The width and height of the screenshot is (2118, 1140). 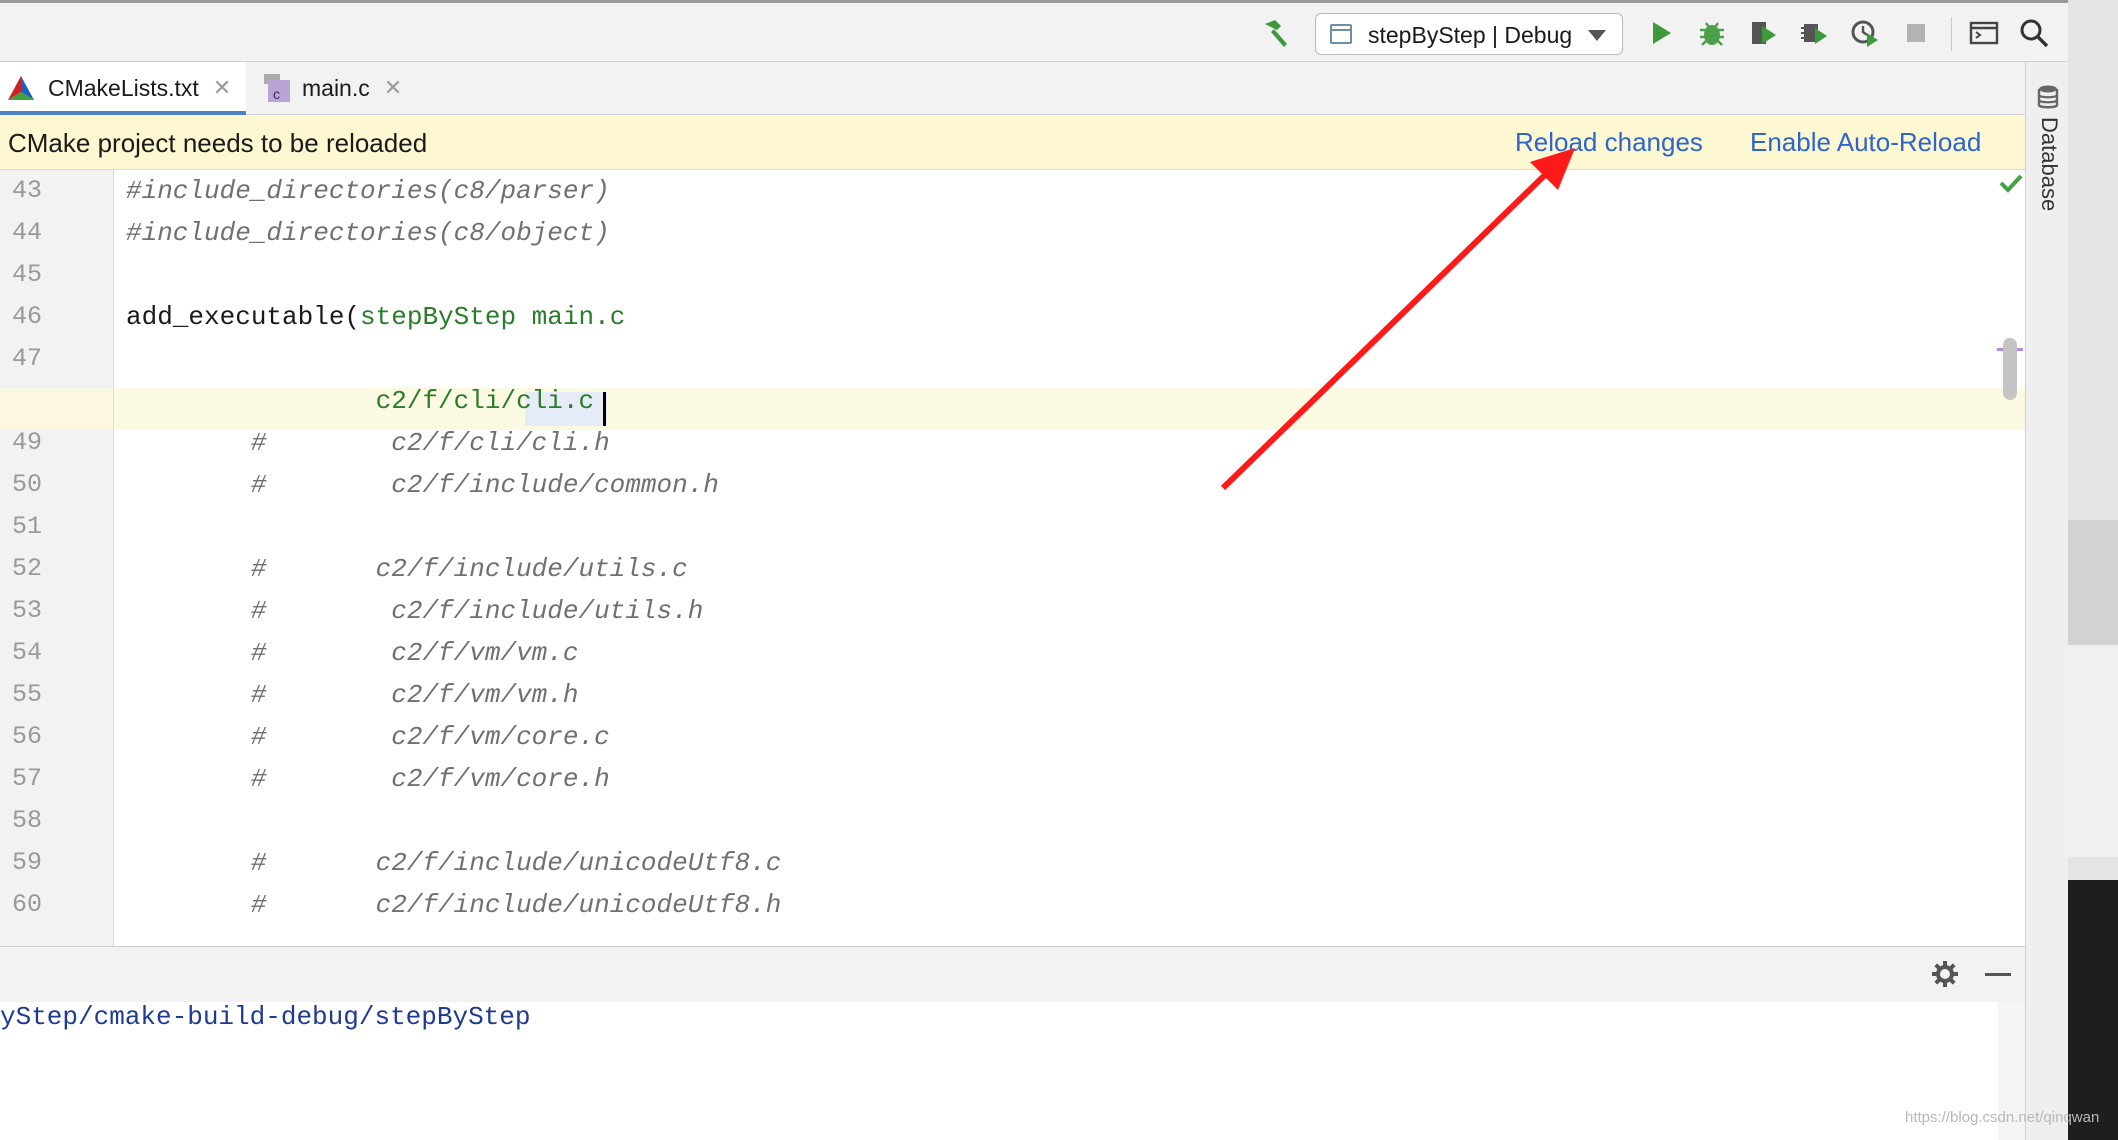 I want to click on code-token: # c2/f/vm/core.c, so click(x=368, y=737).